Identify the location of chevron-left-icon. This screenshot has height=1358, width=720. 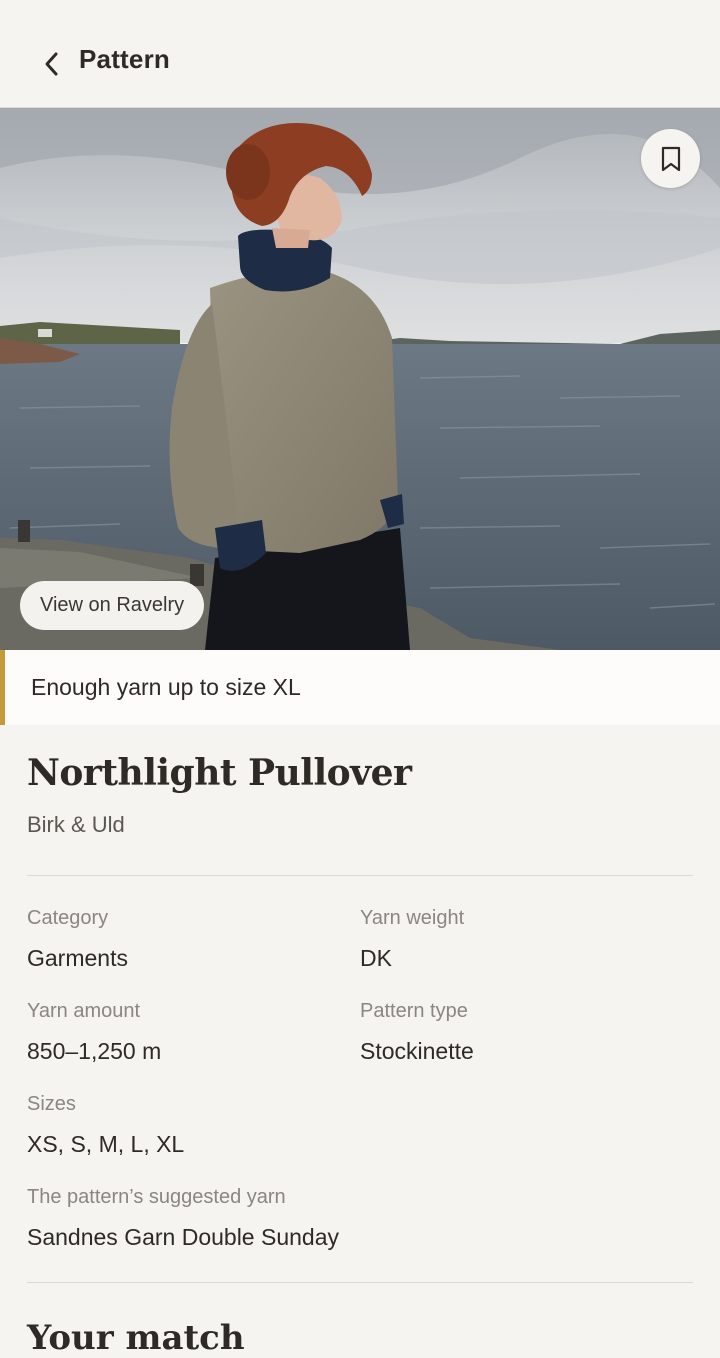
(51, 64).